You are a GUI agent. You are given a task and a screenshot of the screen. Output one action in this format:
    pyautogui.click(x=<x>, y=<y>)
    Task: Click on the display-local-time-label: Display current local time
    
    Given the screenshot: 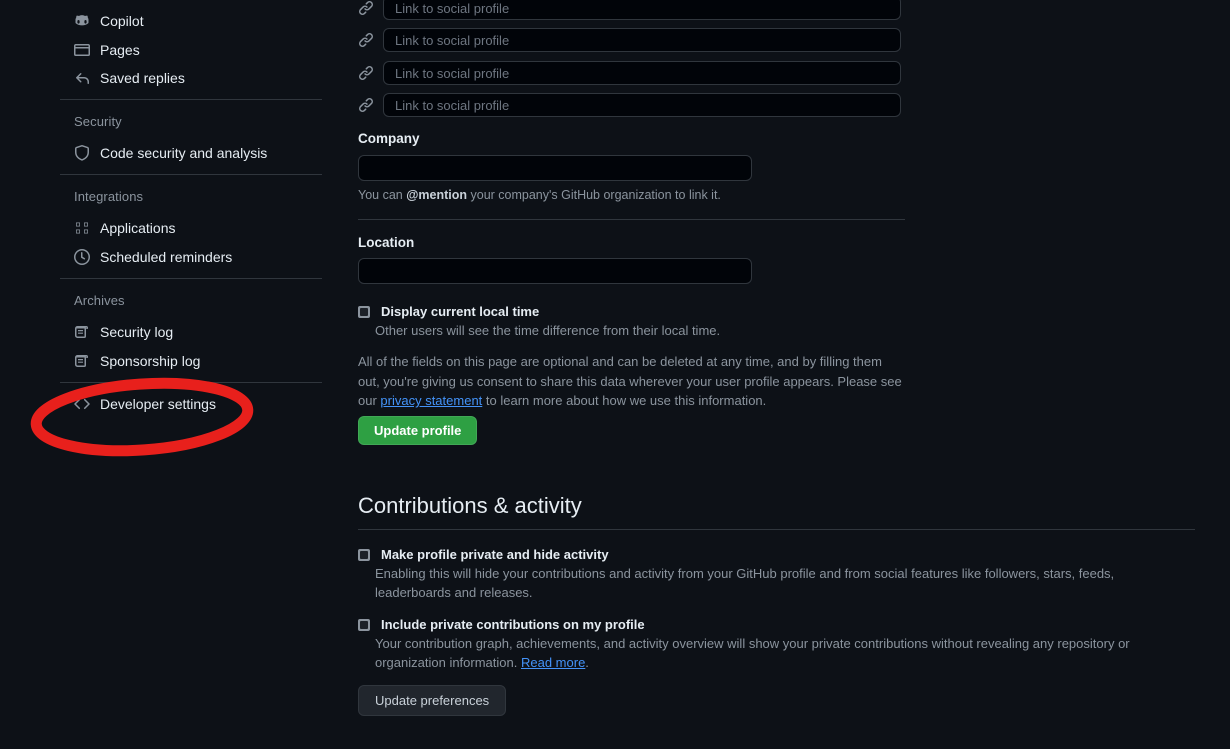 What is the action you would take?
    pyautogui.click(x=460, y=311)
    